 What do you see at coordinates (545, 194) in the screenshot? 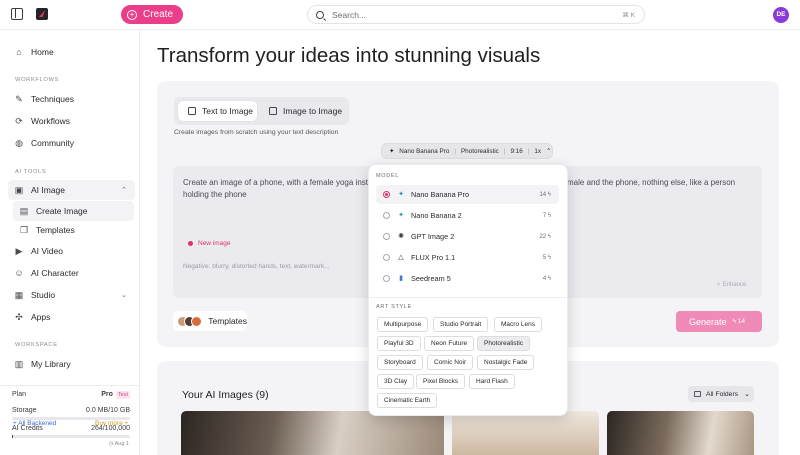
I see `model-cost: 14 ϟ` at bounding box center [545, 194].